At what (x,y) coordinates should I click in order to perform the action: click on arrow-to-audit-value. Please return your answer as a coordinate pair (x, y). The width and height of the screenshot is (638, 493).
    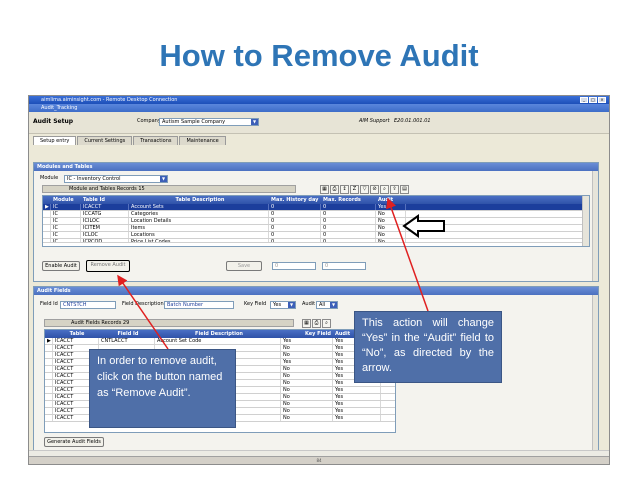
    Looking at the image, I should click on (407, 254).